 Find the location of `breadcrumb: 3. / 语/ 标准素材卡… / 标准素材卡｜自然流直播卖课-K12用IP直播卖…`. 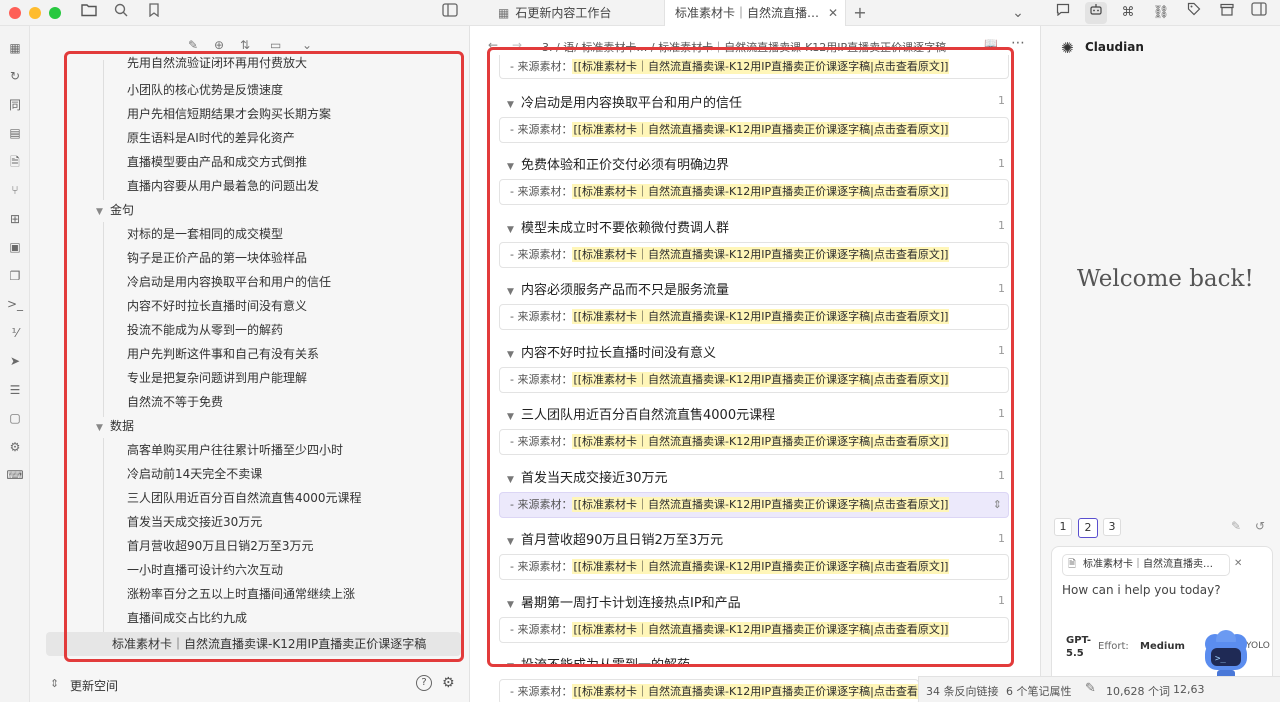

breadcrumb: 3. / 语/ 标准素材卡… / 标准素材卡｜自然流直播卖课-K12用IP直播卖… is located at coordinates (755, 47).